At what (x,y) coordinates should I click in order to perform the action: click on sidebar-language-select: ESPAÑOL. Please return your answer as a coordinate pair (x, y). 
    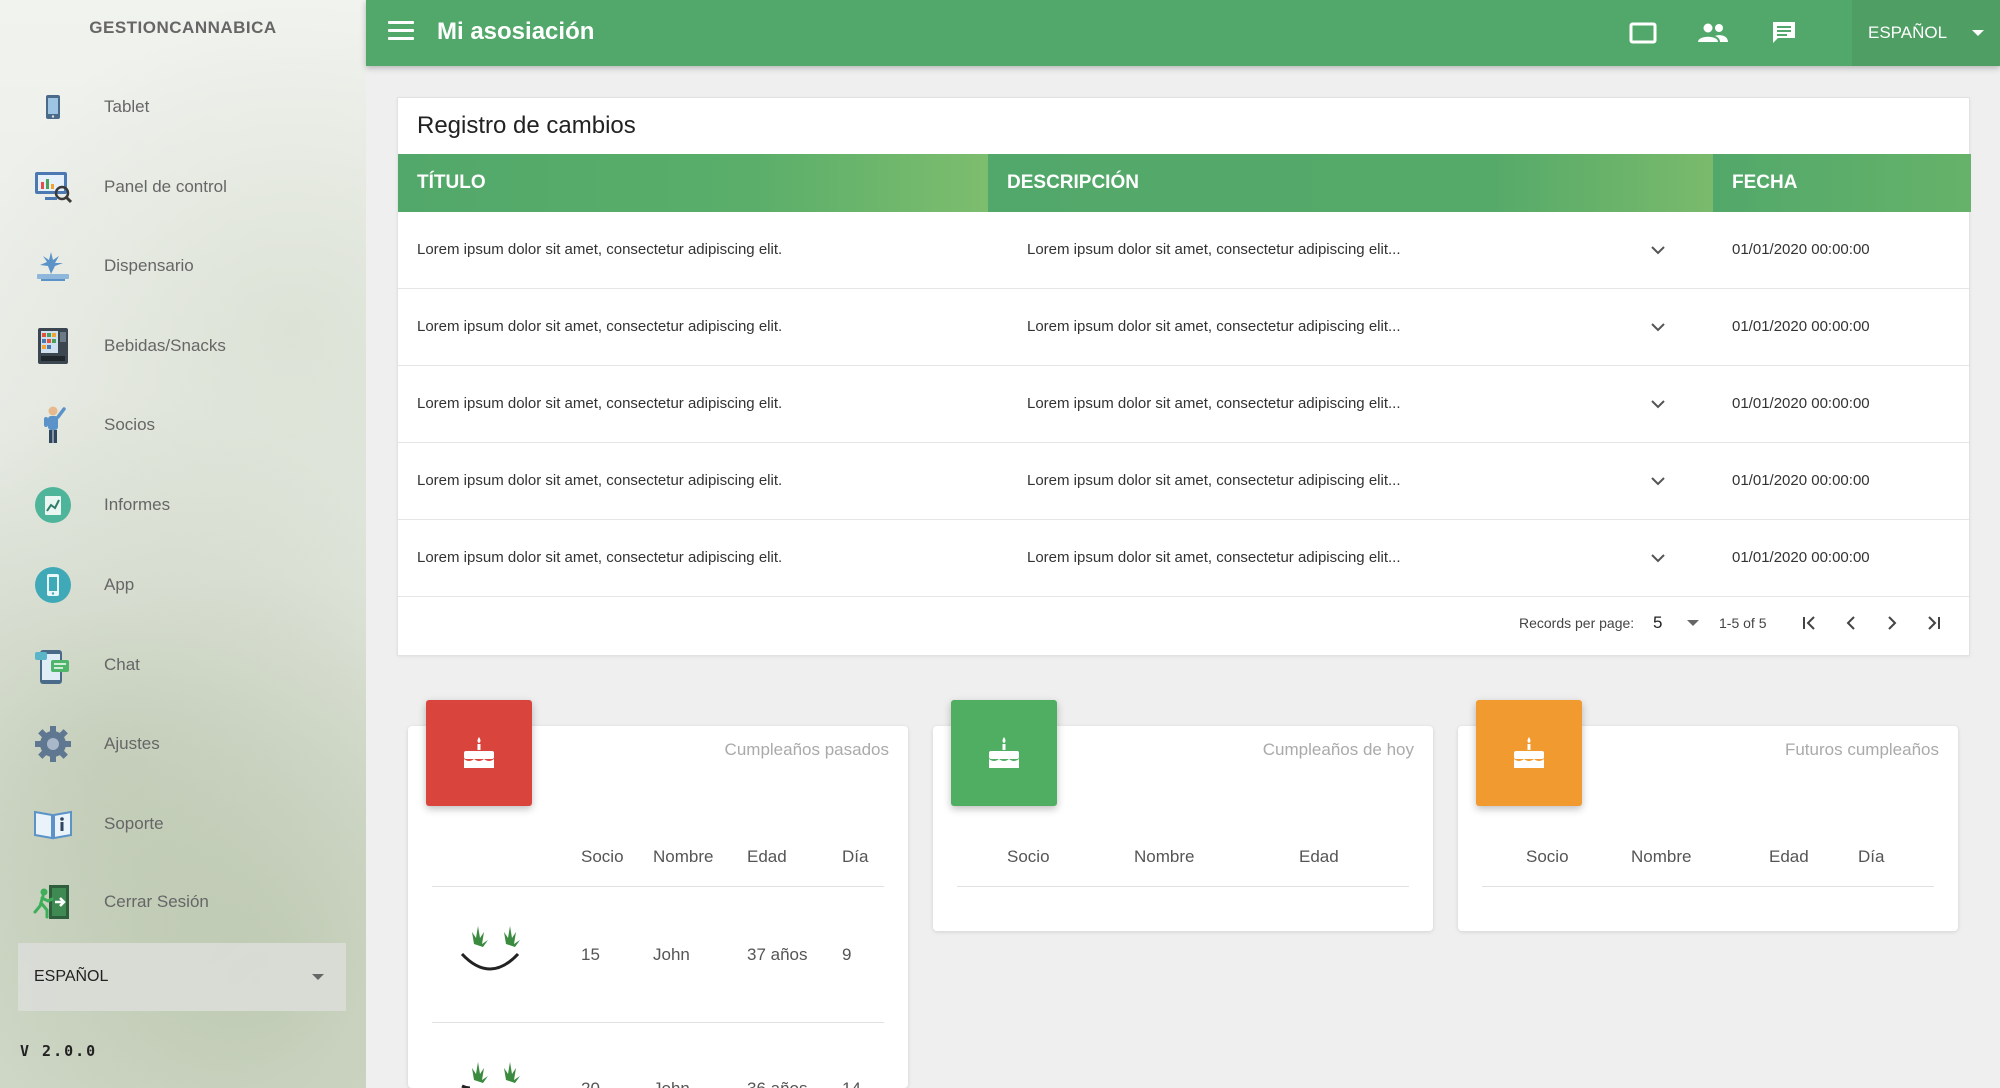
    Looking at the image, I should click on (182, 977).